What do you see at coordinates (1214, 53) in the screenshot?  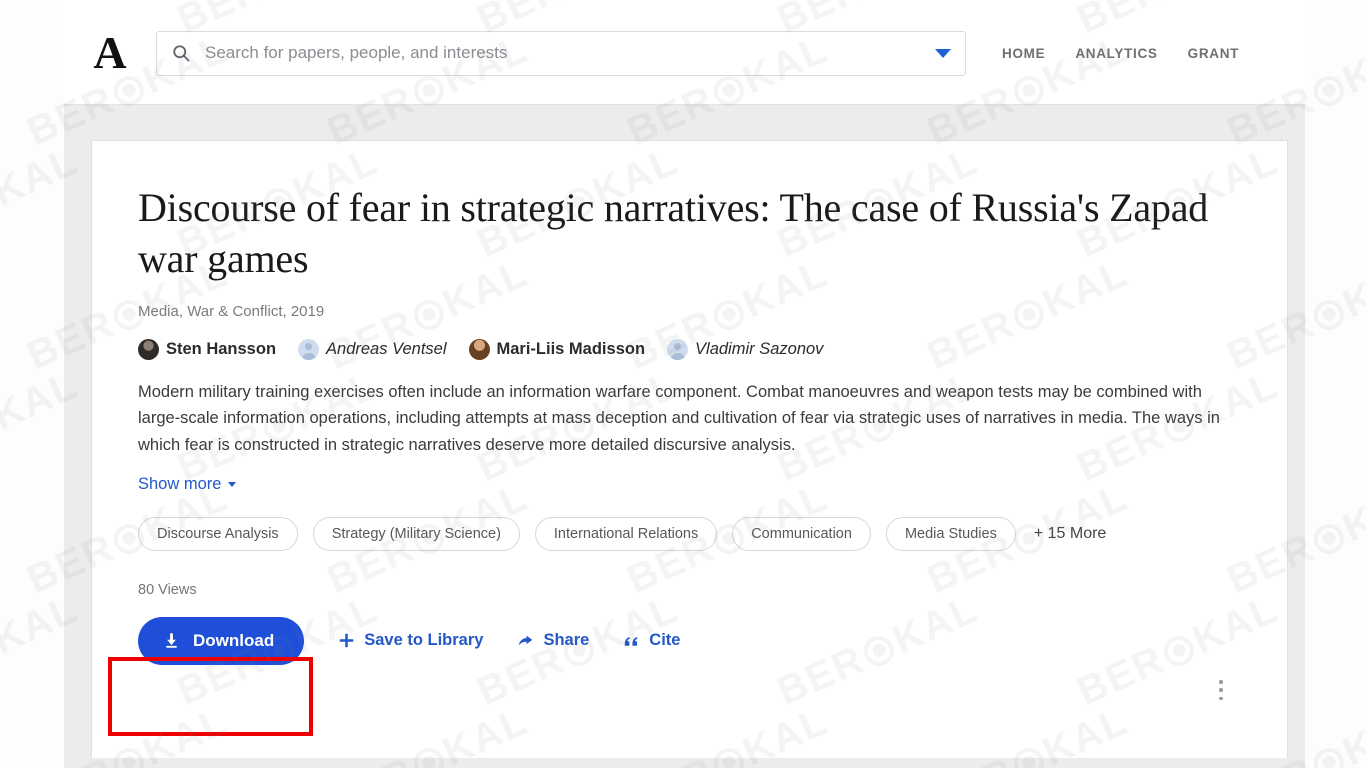 I see `nav-link-grant: GRANT` at bounding box center [1214, 53].